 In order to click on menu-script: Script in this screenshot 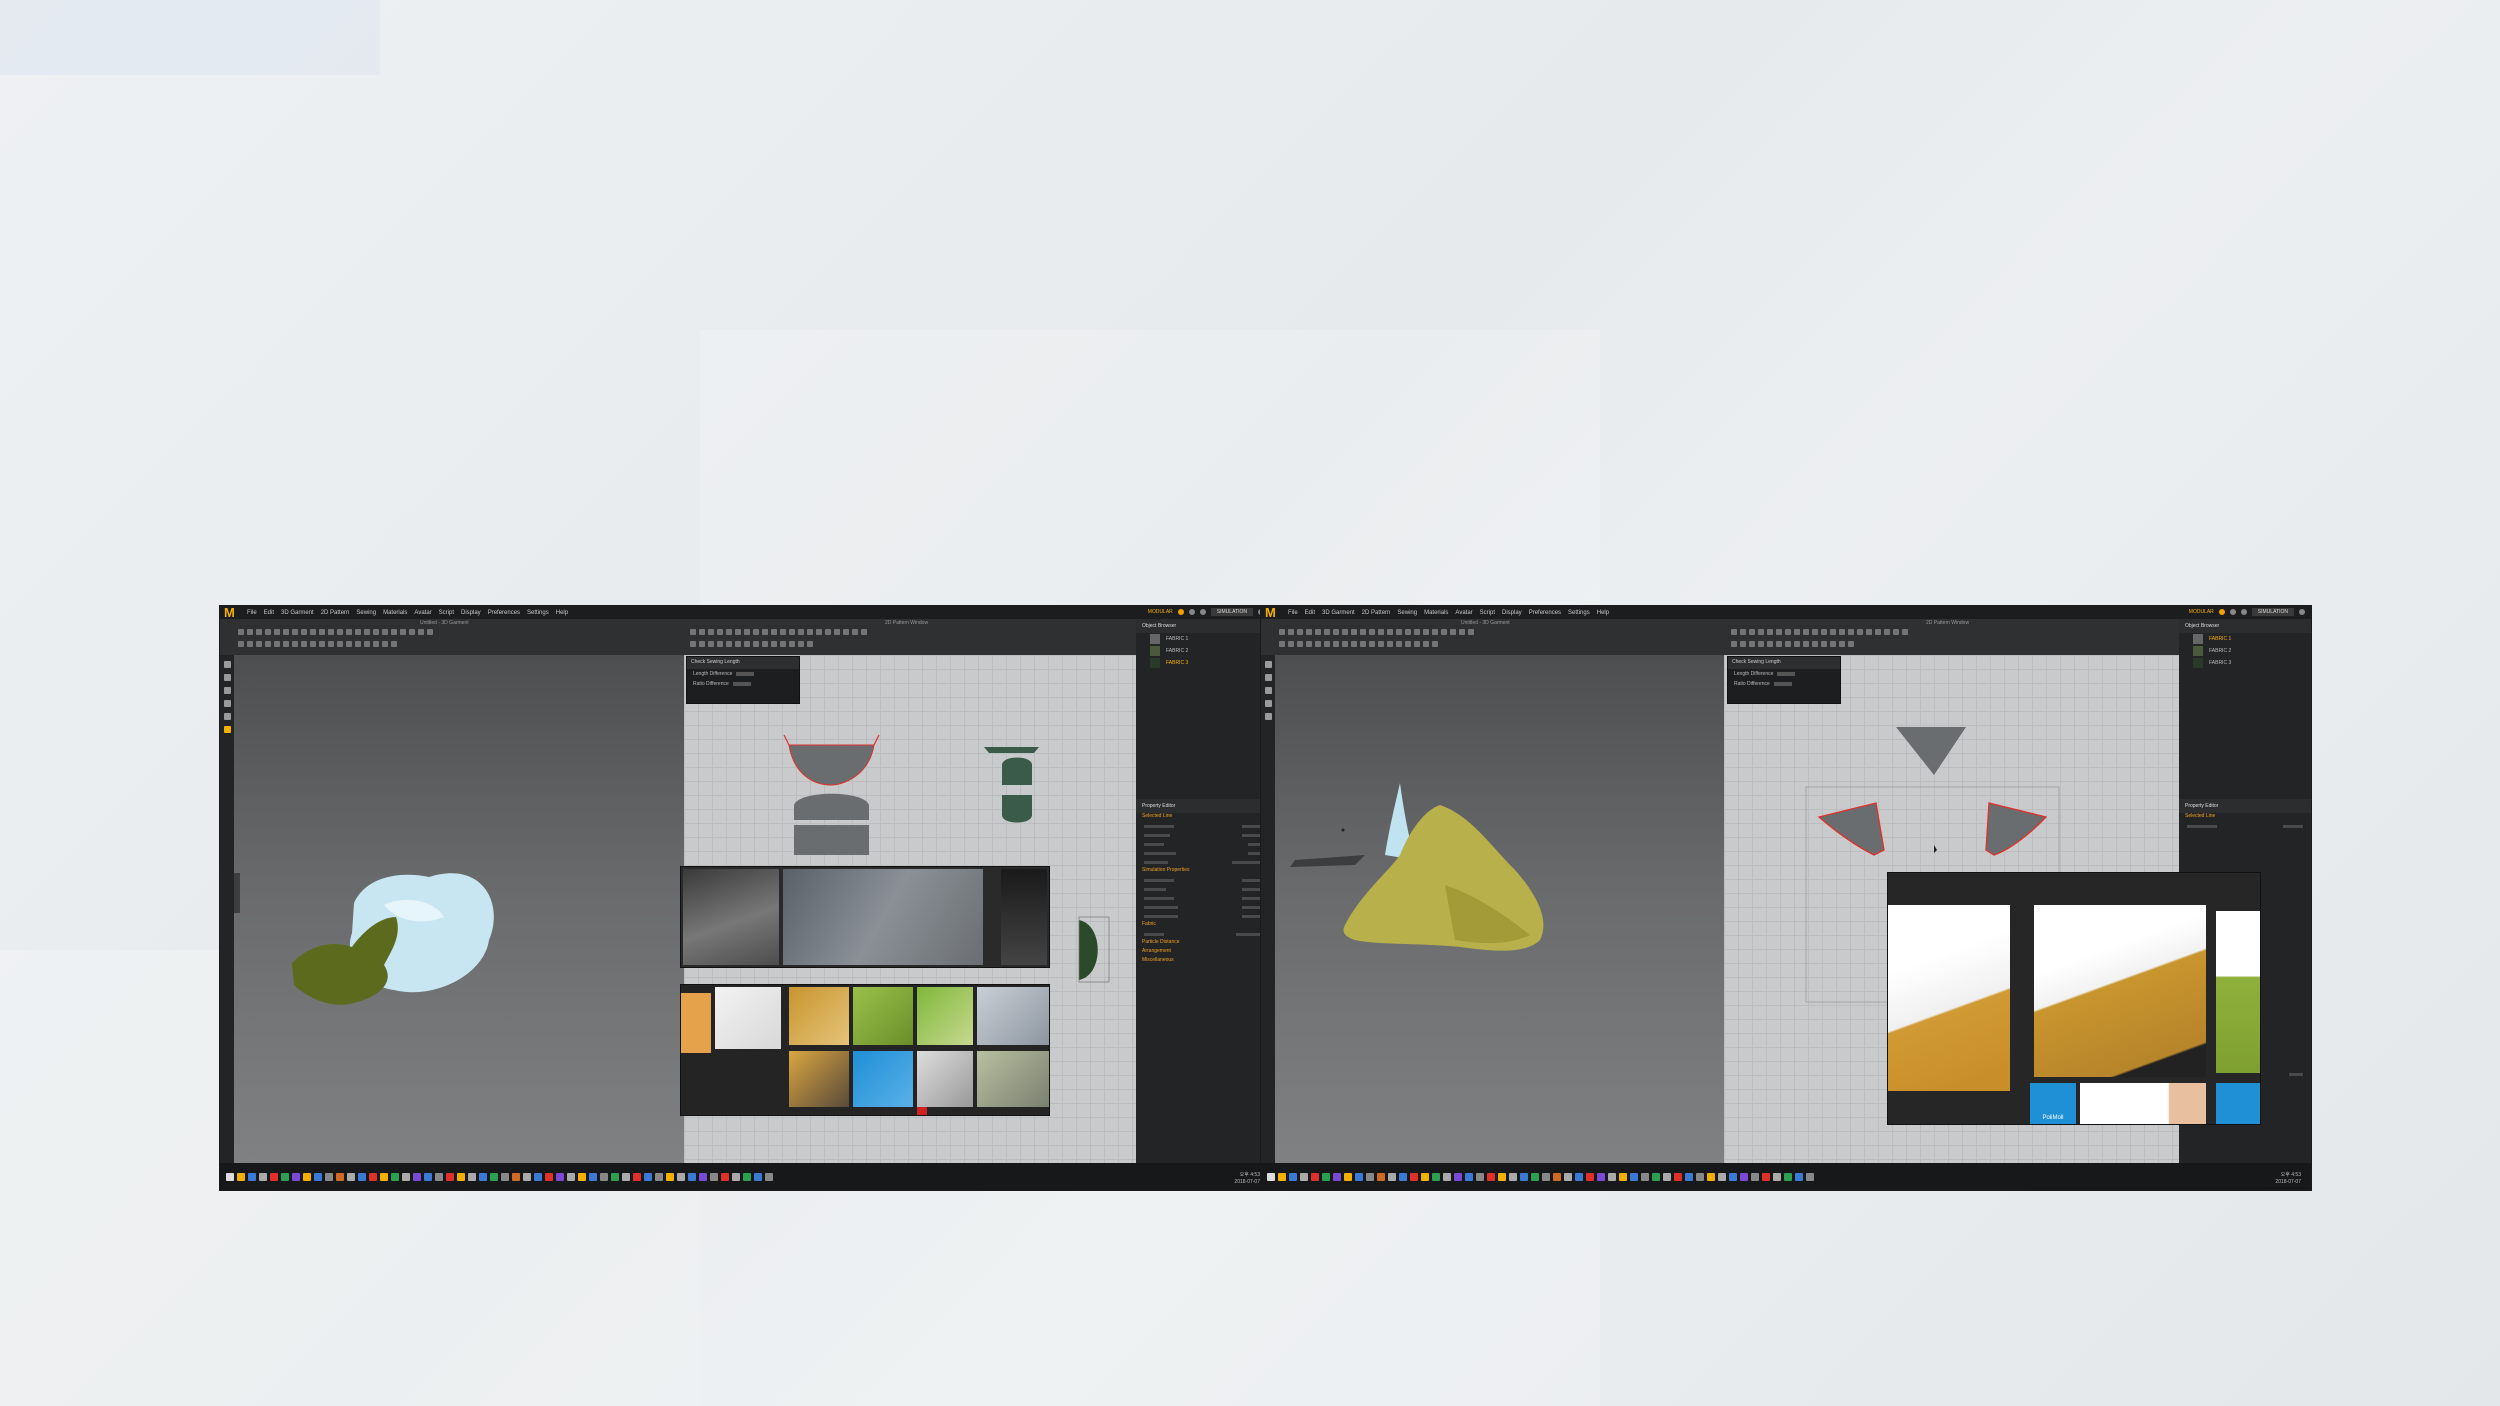, I will do `click(1487, 613)`.